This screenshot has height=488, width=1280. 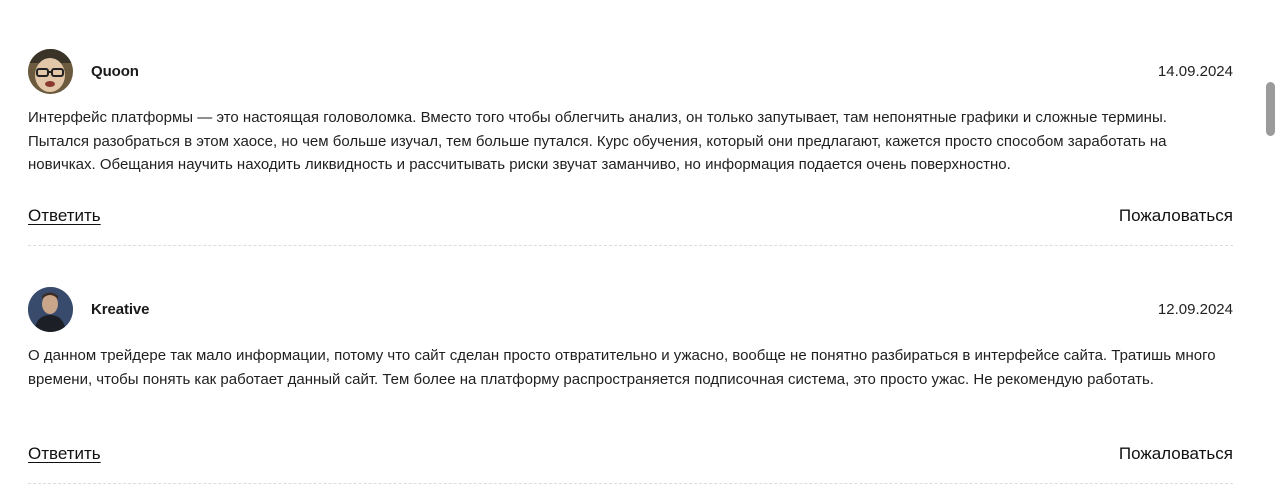 What do you see at coordinates (1195, 71) in the screenshot?
I see `comment-date: 14.09.2024` at bounding box center [1195, 71].